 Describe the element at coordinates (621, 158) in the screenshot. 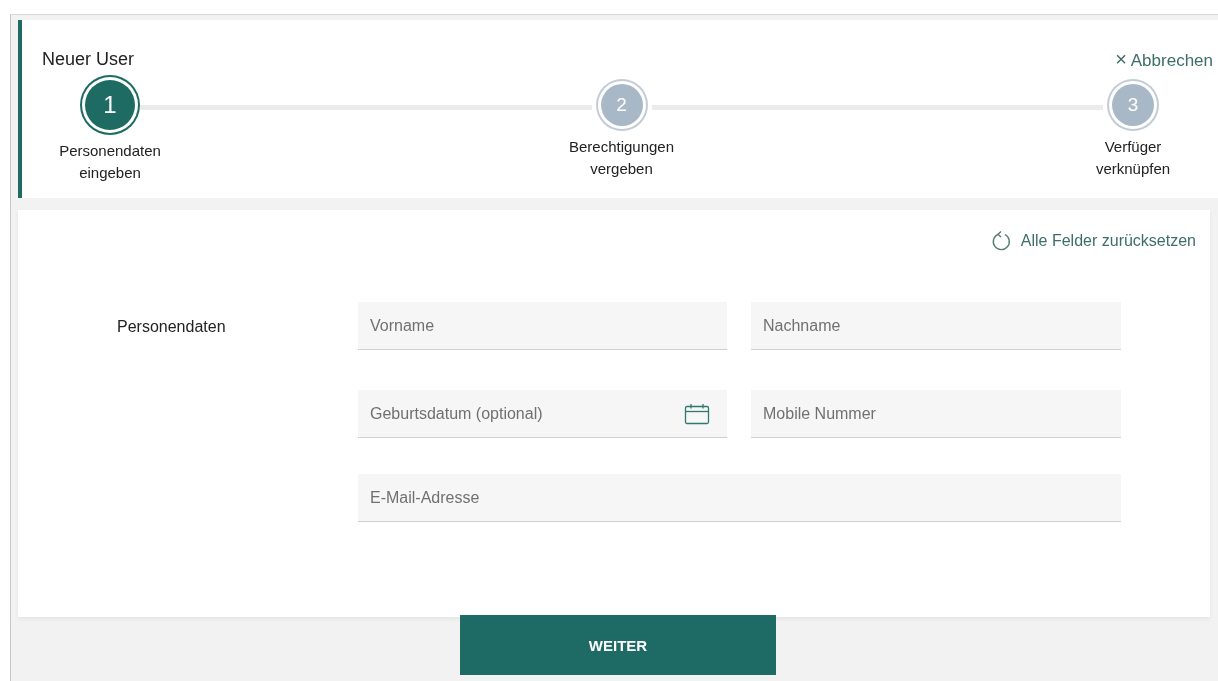

I see `step-label: Berechtigungen vergeben` at that location.